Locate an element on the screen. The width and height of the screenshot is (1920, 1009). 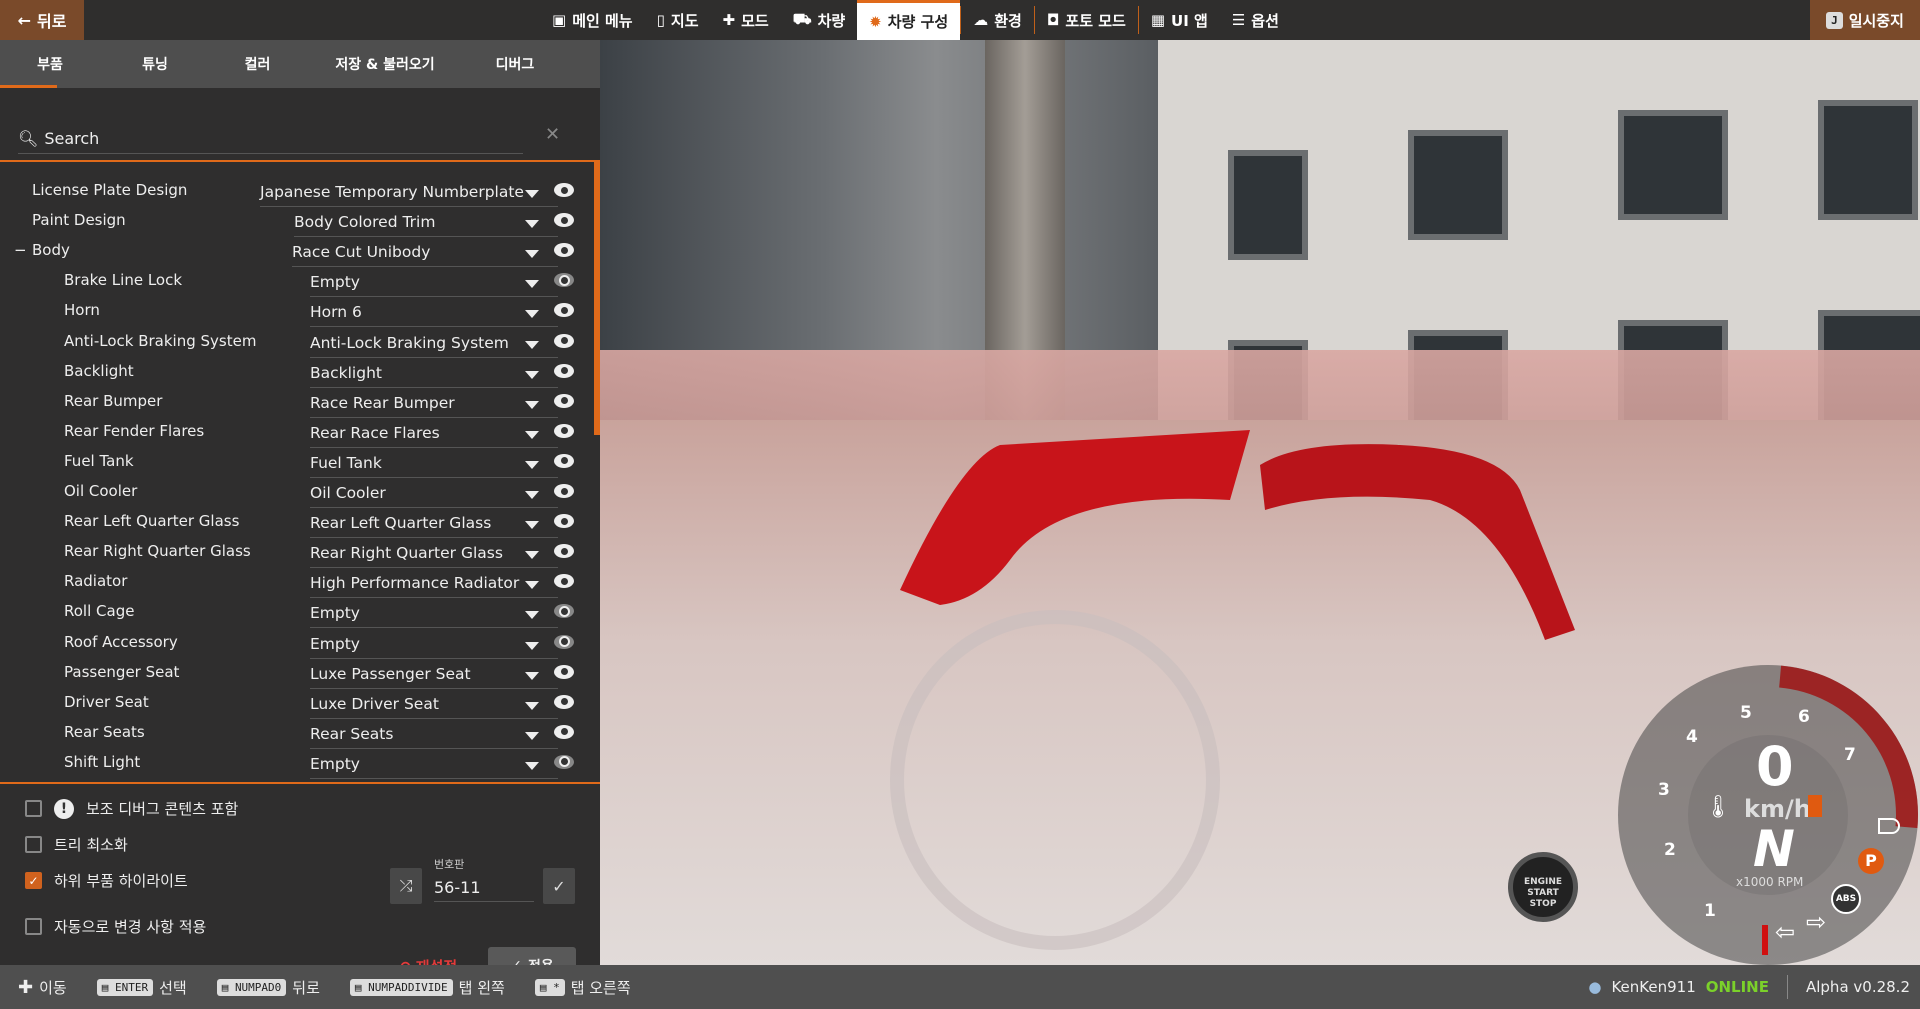
nav-item: ⛟ 차량 is located at coordinates (819, 20).